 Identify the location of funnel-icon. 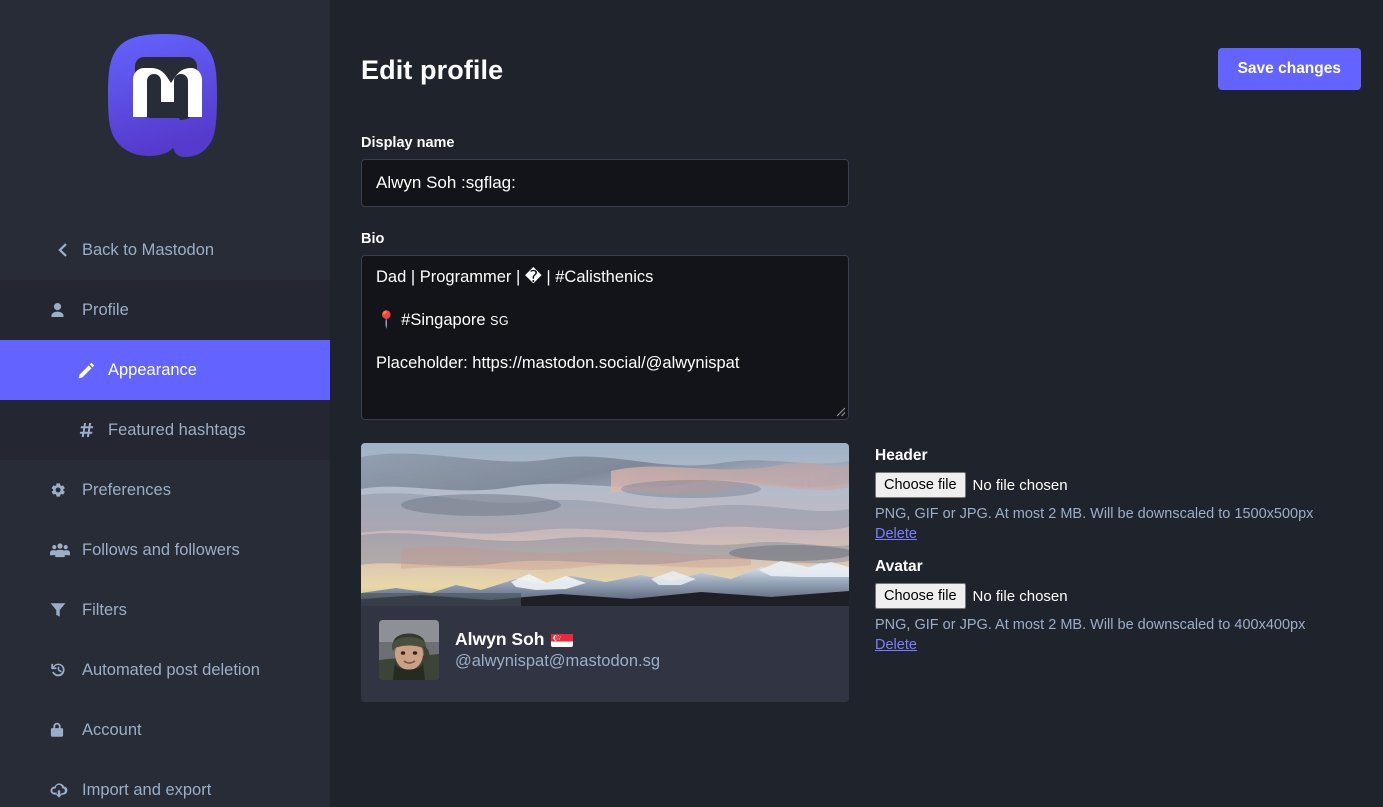
(61, 610).